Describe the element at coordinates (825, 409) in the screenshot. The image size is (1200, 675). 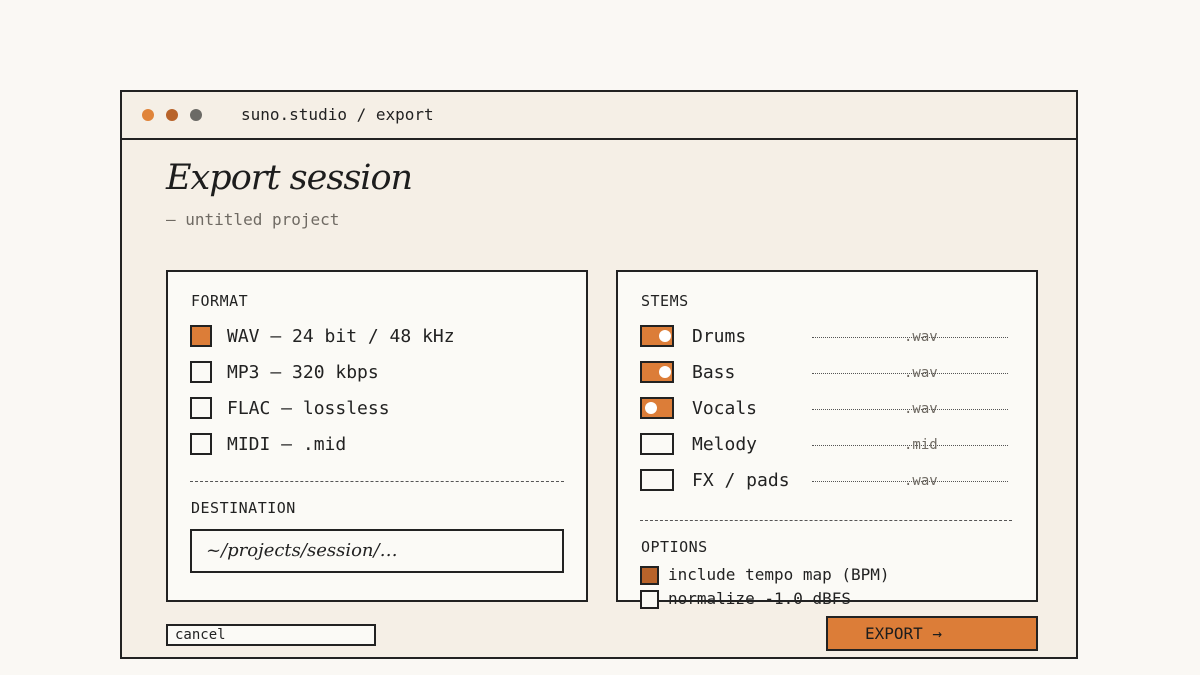
I see `stem-row-vocals: Vocals .wav` at that location.